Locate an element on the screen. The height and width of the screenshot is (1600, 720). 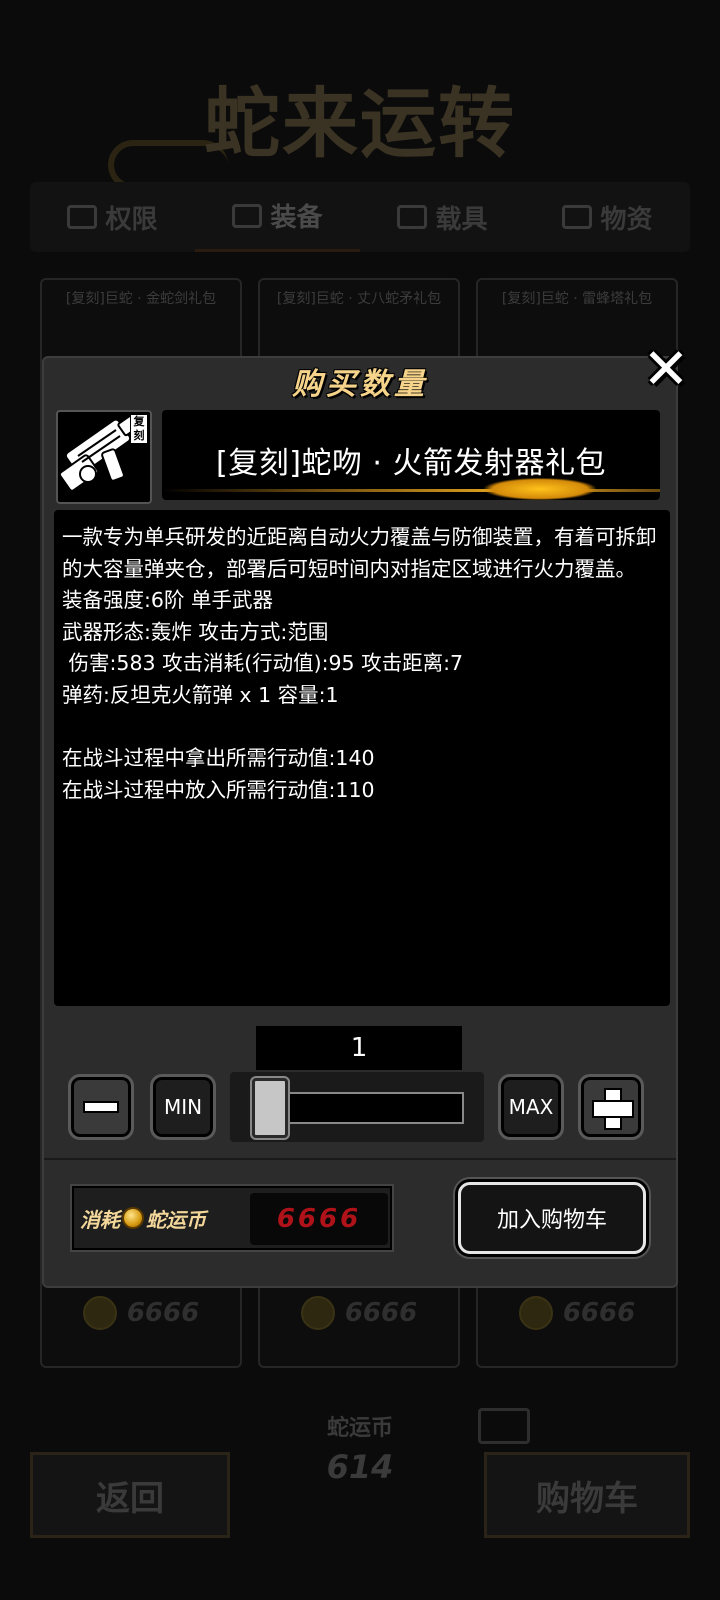
stat-line: 武器形态:轰炸 攻击方式:范围 is located at coordinates (195, 631).